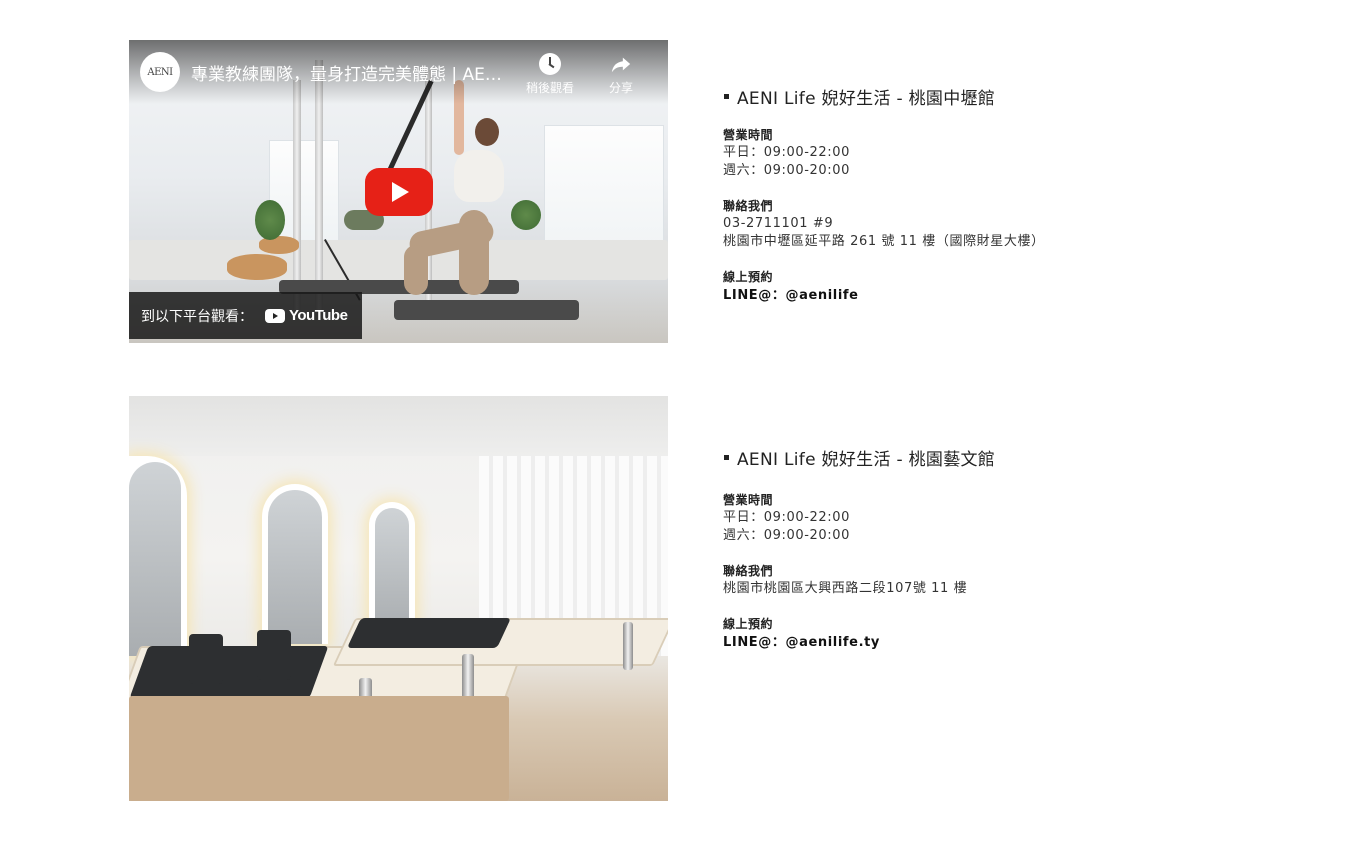  What do you see at coordinates (884, 241) in the screenshot?
I see `address: 桃園市中壢區延平路 261 號 11 樓（國際財星大樓）` at bounding box center [884, 241].